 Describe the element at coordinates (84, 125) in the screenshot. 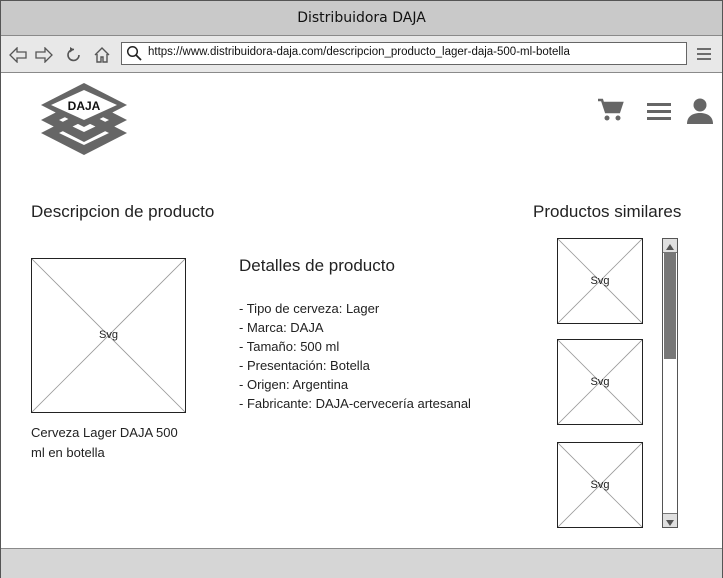

I see `daja-logo: DAJA` at that location.